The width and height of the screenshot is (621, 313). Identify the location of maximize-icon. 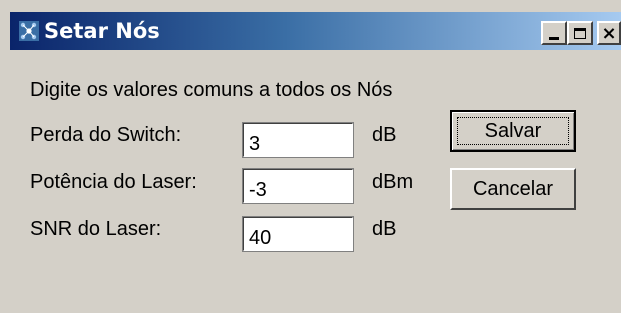
(580, 33).